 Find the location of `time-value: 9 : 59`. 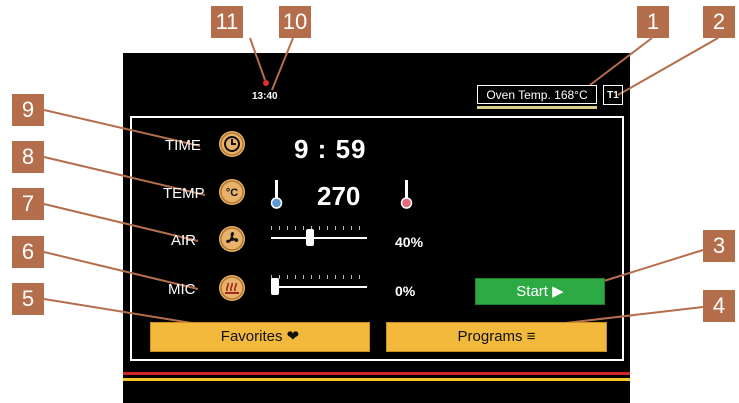

time-value: 9 : 59 is located at coordinates (330, 149).